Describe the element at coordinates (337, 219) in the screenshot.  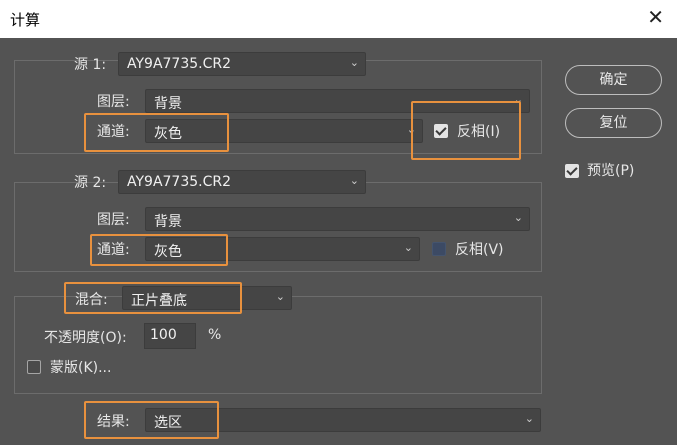
I see `source2-layer-select: 背景 ⌄` at that location.